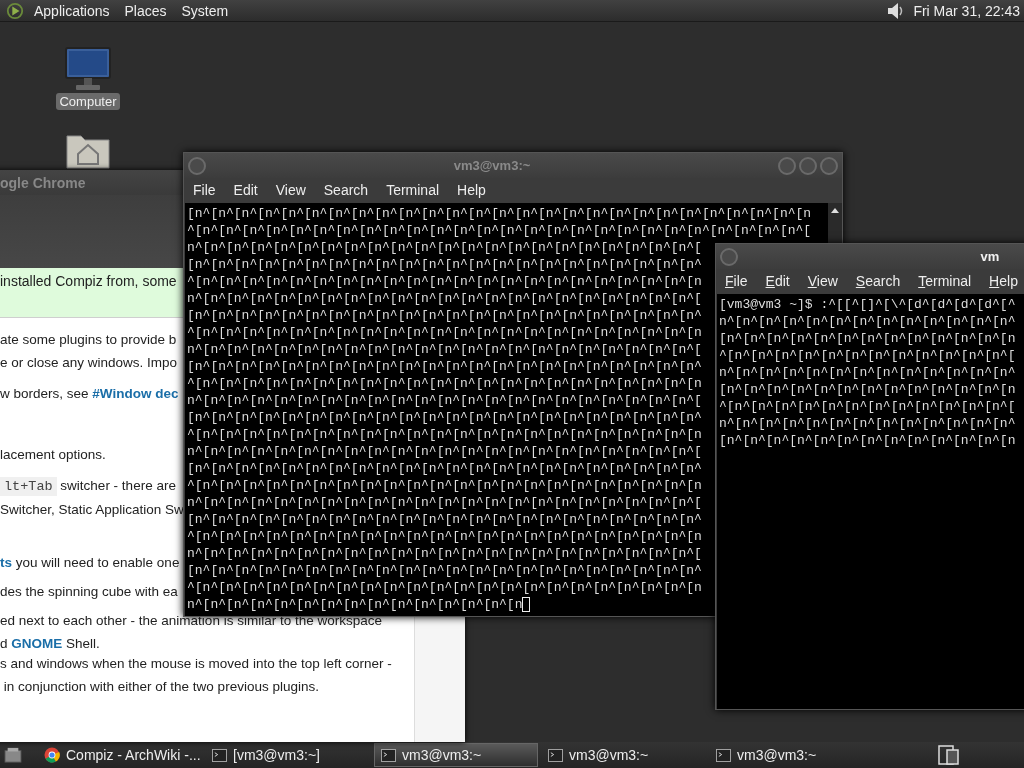 The image size is (1024, 768). Describe the element at coordinates (88, 340) in the screenshot. I see `paragraph-text: ate some plugins to provide b` at that location.